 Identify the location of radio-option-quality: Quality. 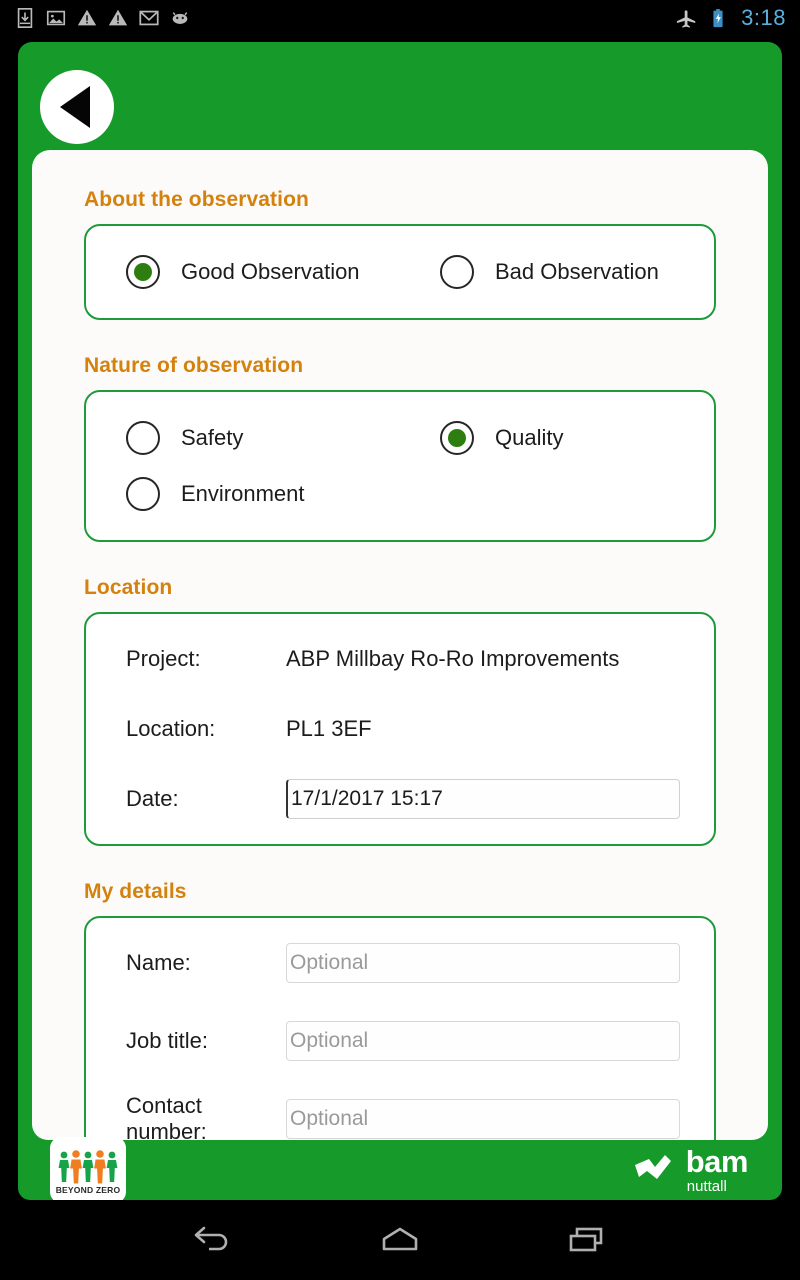
(557, 438).